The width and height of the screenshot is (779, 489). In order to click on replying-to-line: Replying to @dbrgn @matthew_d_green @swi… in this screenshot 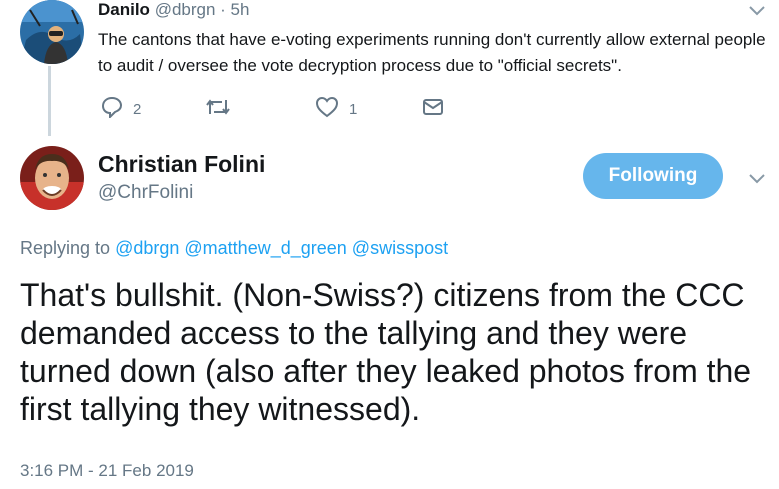, I will do `click(234, 248)`.